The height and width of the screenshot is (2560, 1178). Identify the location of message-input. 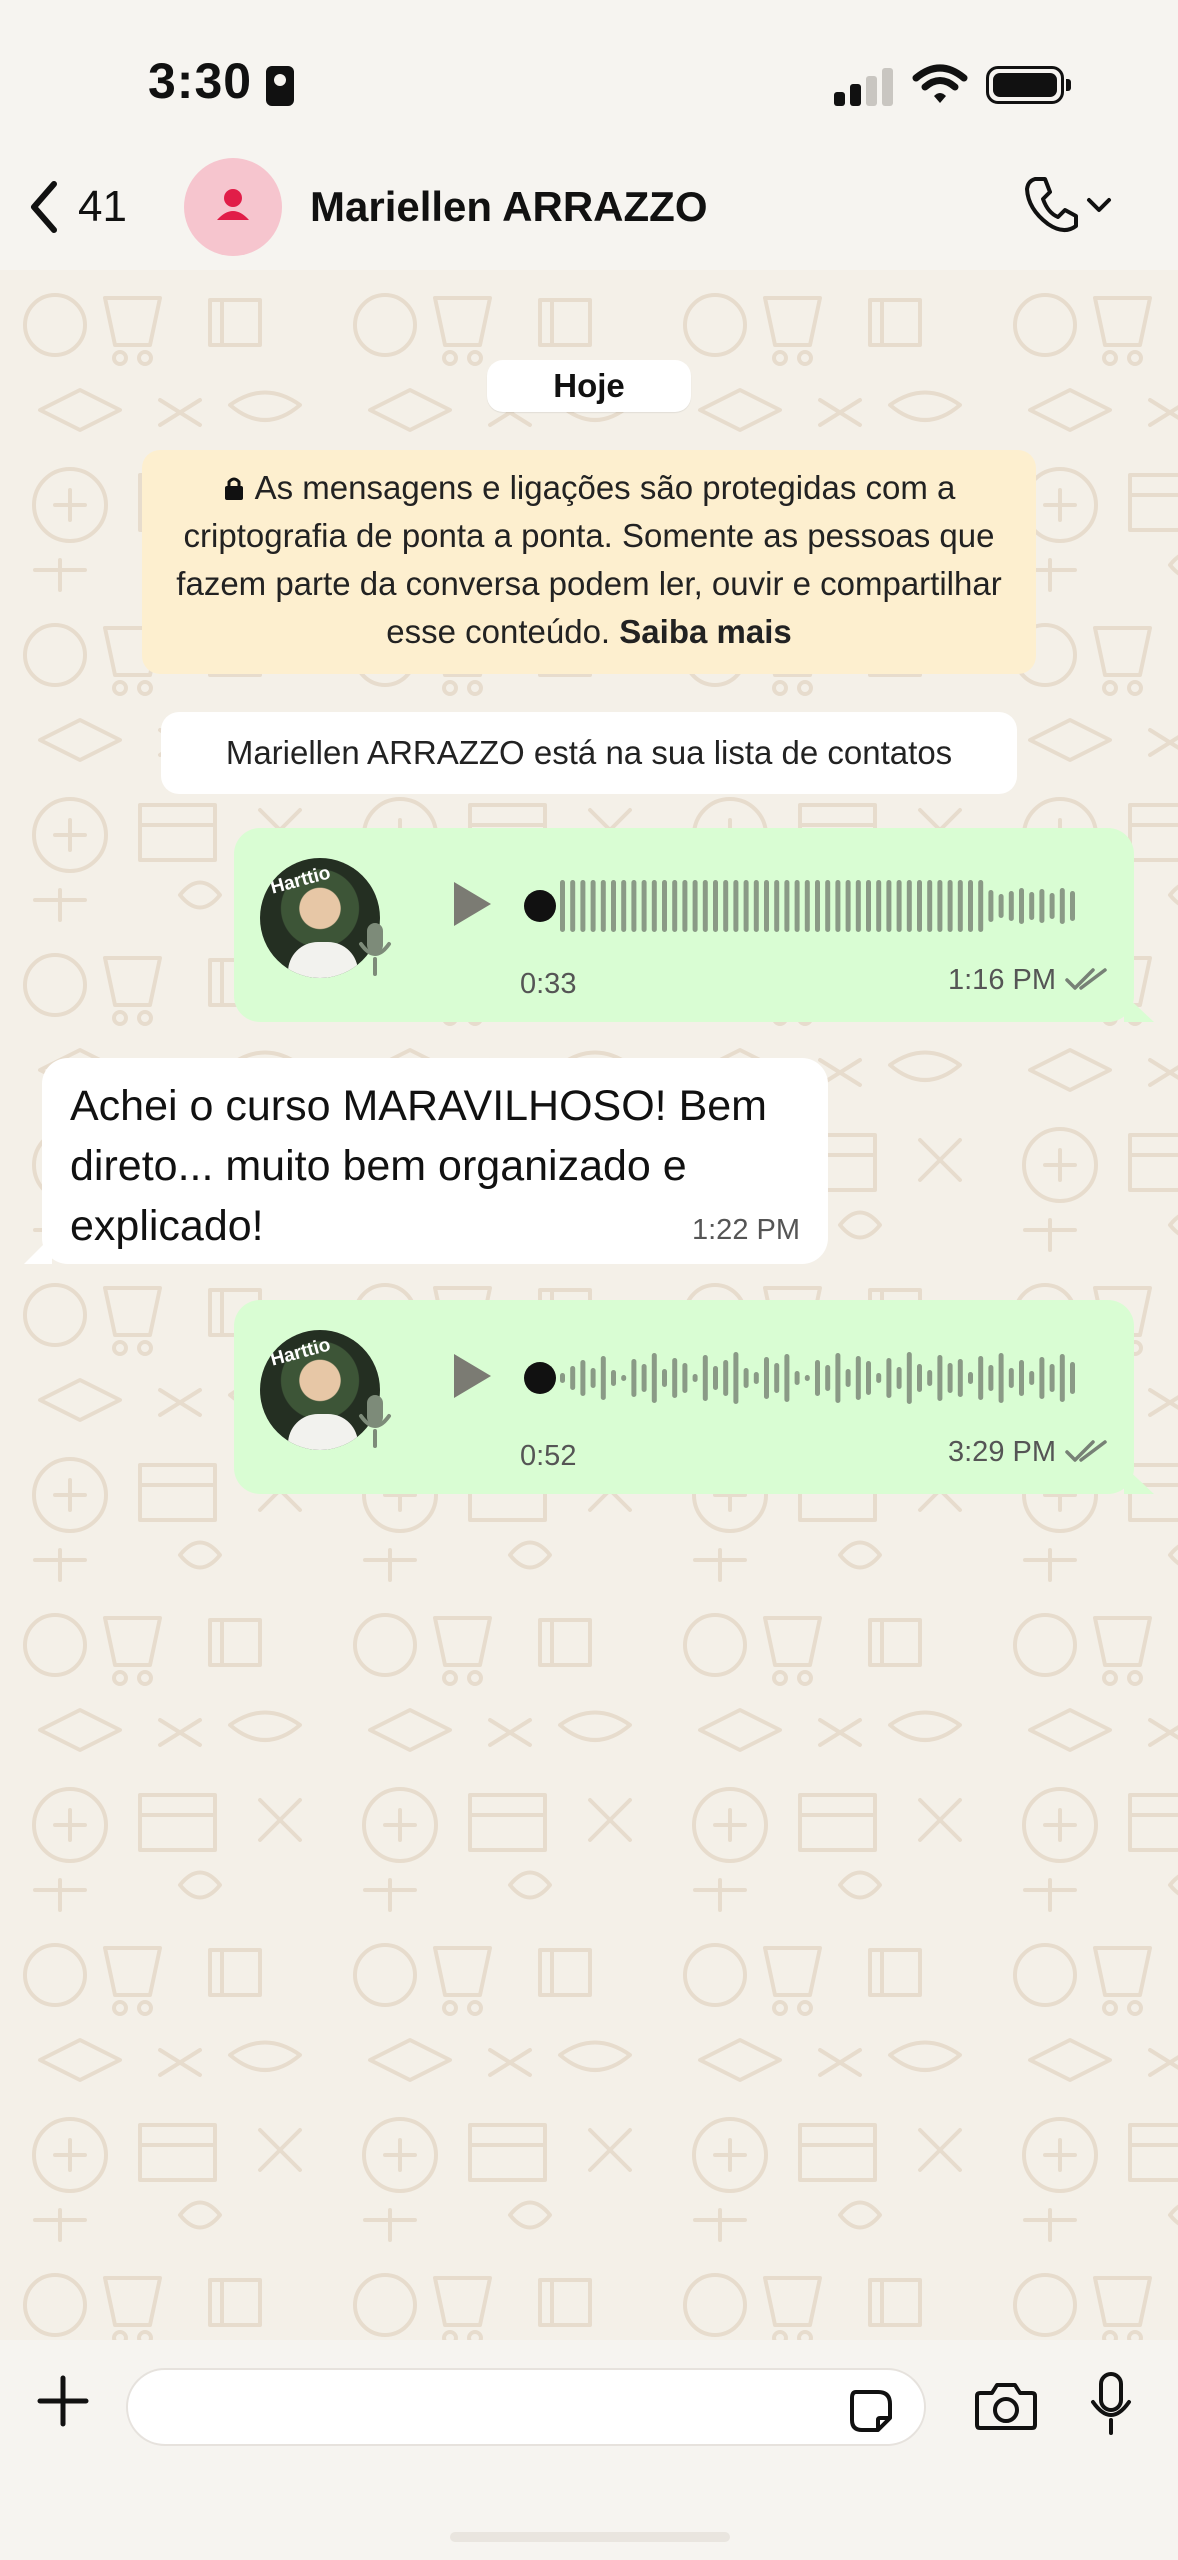
(526, 2407).